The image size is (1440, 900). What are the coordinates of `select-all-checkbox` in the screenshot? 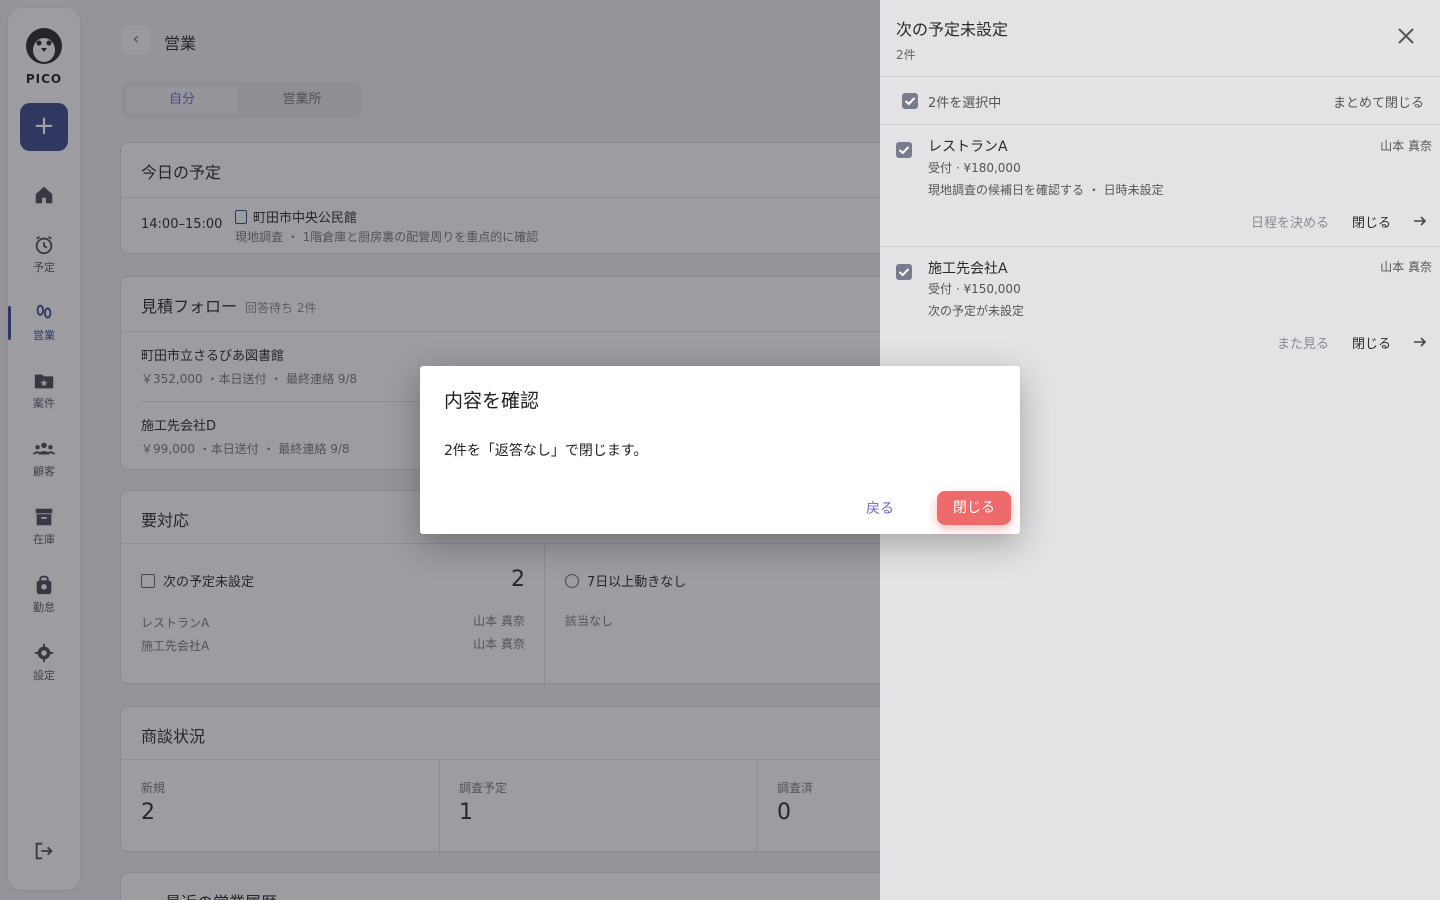 It's located at (910, 101).